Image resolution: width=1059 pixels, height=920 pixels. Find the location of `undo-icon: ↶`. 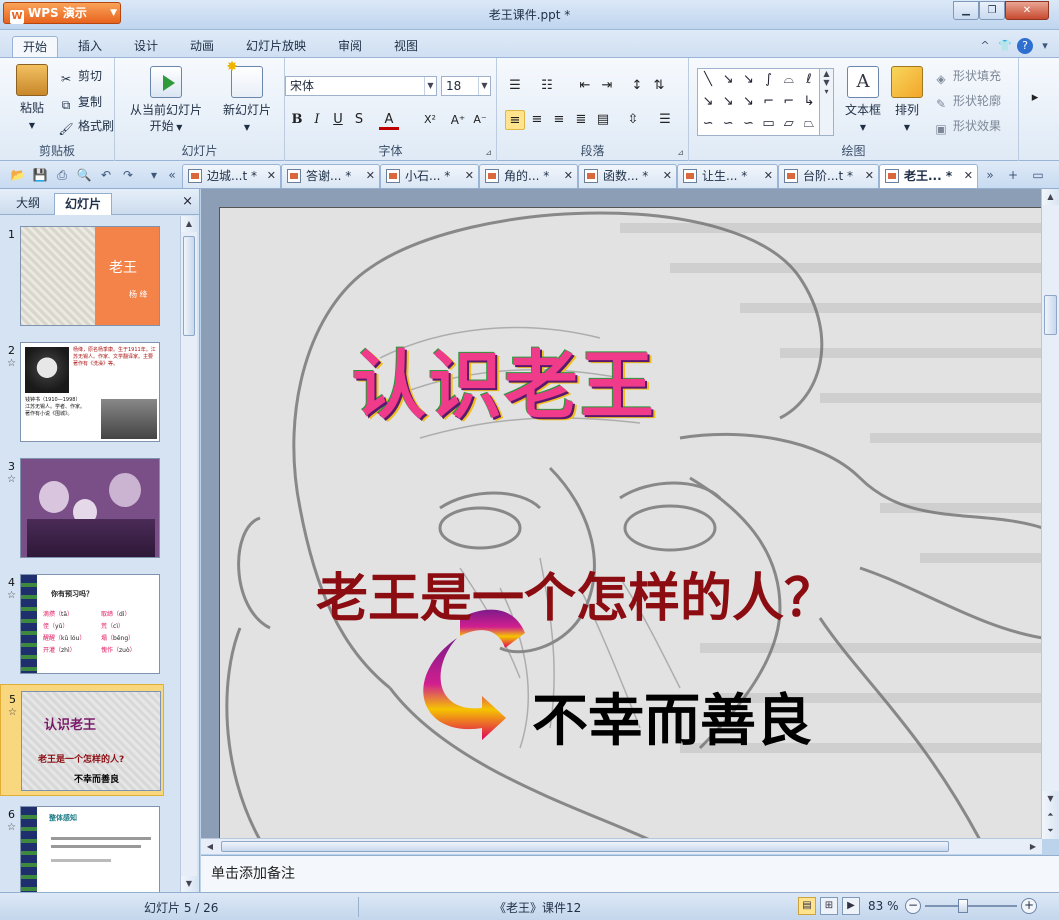

undo-icon: ↶ is located at coordinates (106, 175).